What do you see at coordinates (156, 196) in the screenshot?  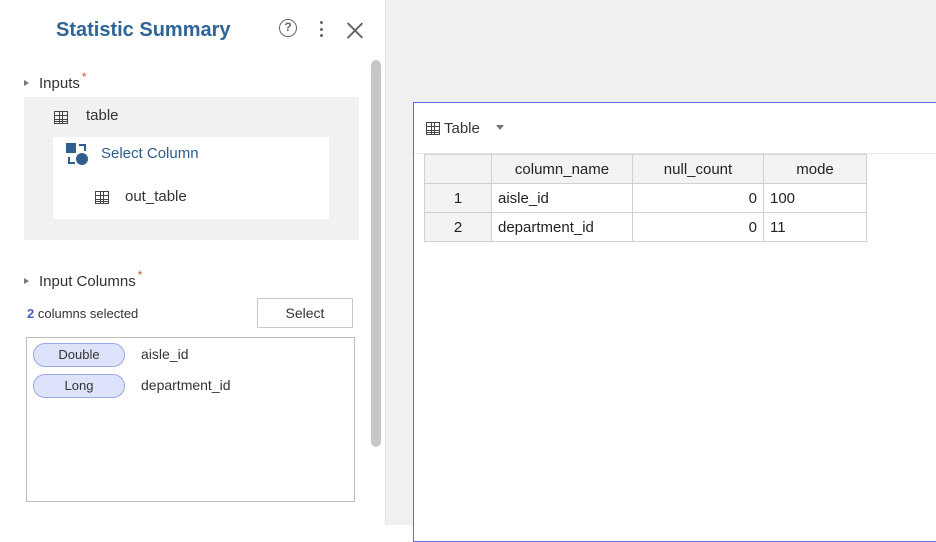 I see `output-table-name: out_table` at bounding box center [156, 196].